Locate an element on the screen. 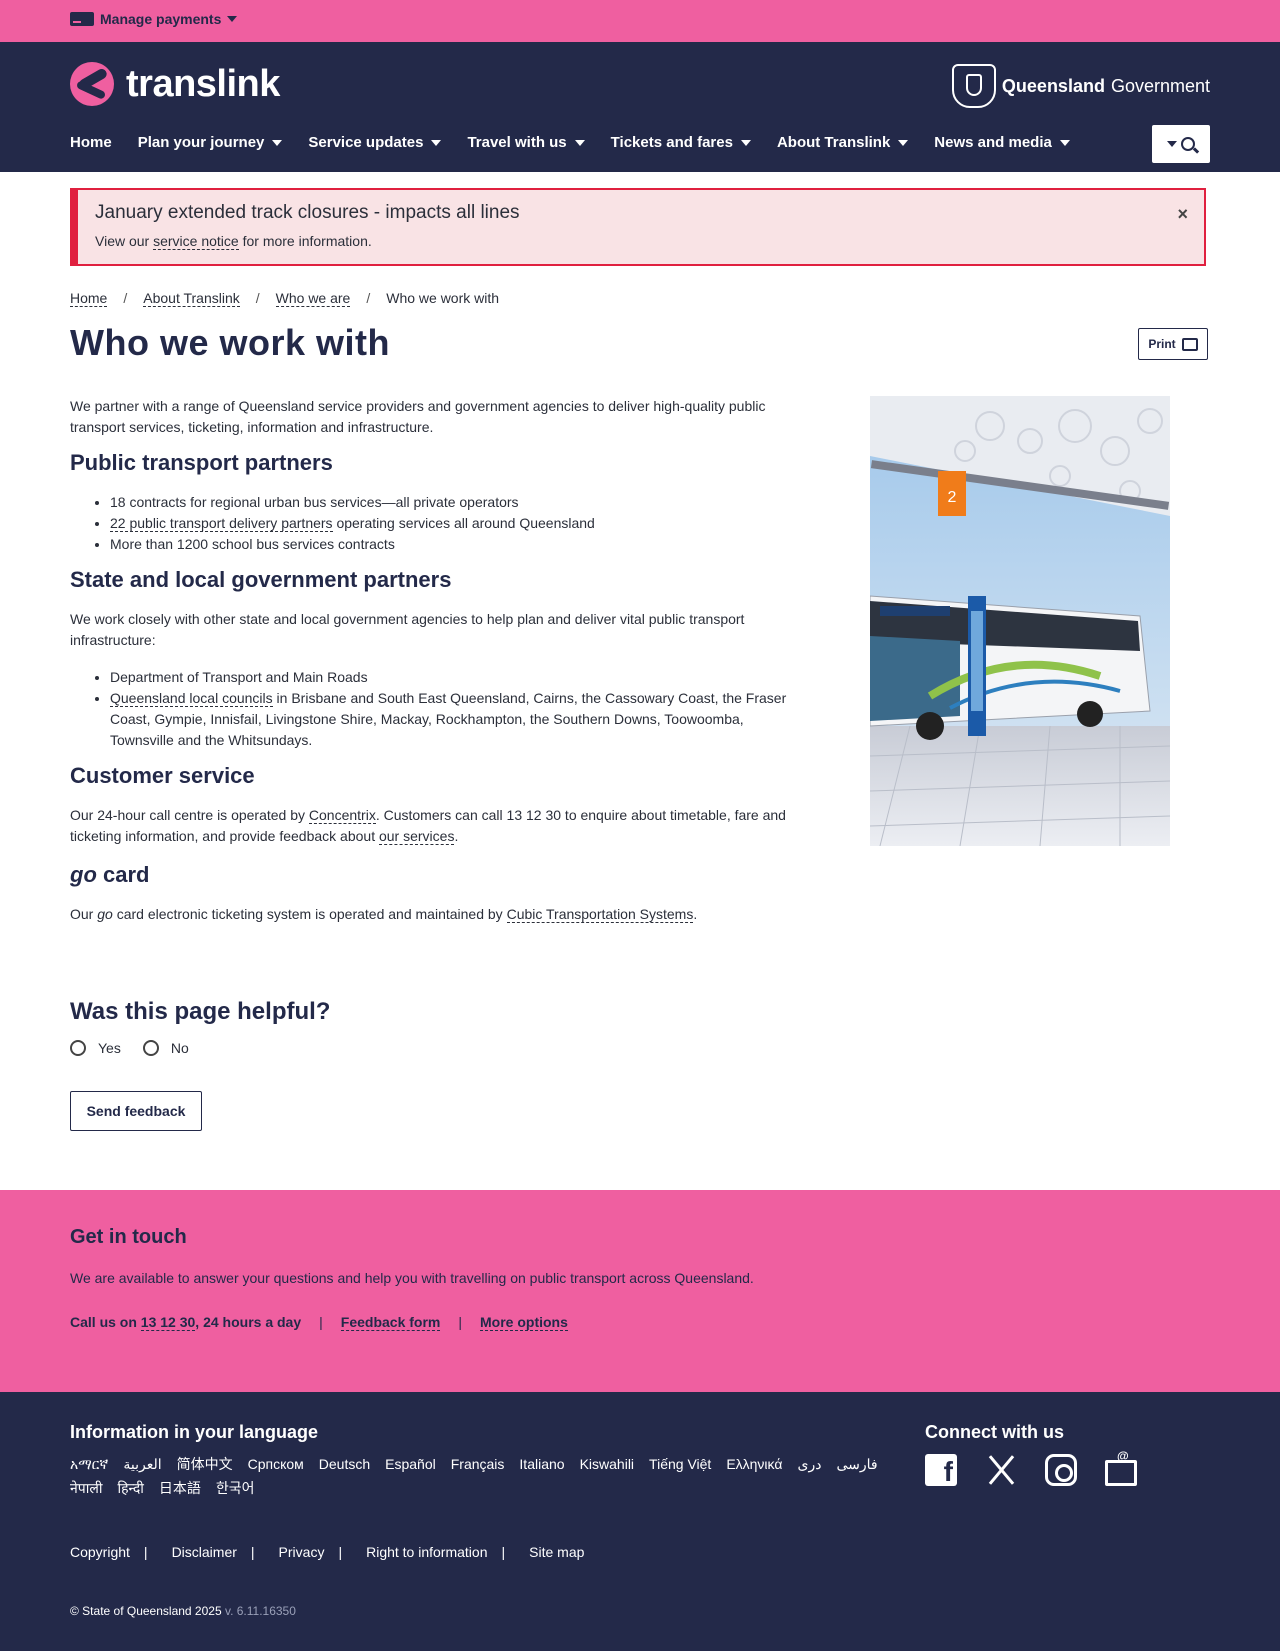 Image resolution: width=1280 pixels, height=1651 pixels. language-link: Deutsch is located at coordinates (344, 1464).